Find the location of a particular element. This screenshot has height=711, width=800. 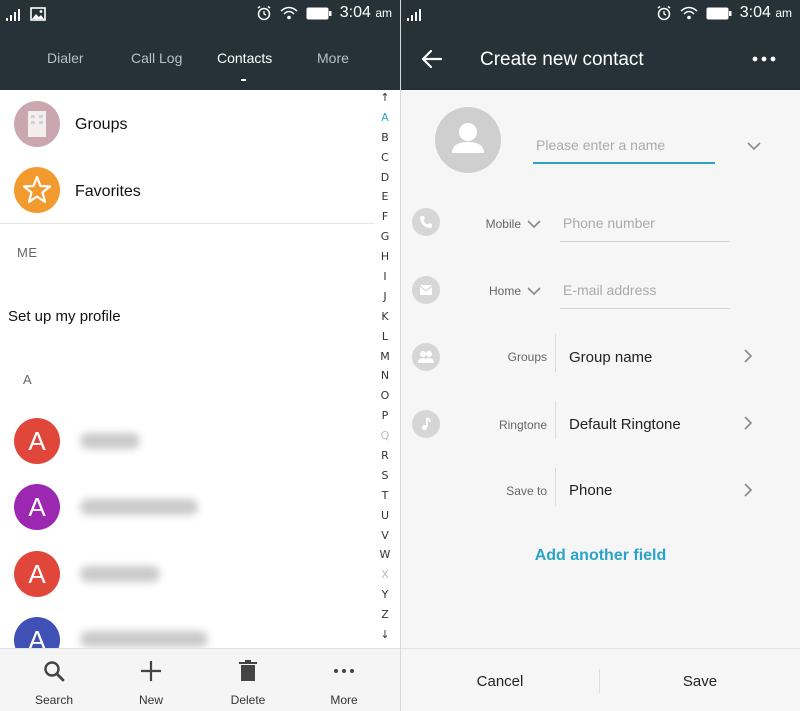

phone-input-underline is located at coordinates (645, 241).